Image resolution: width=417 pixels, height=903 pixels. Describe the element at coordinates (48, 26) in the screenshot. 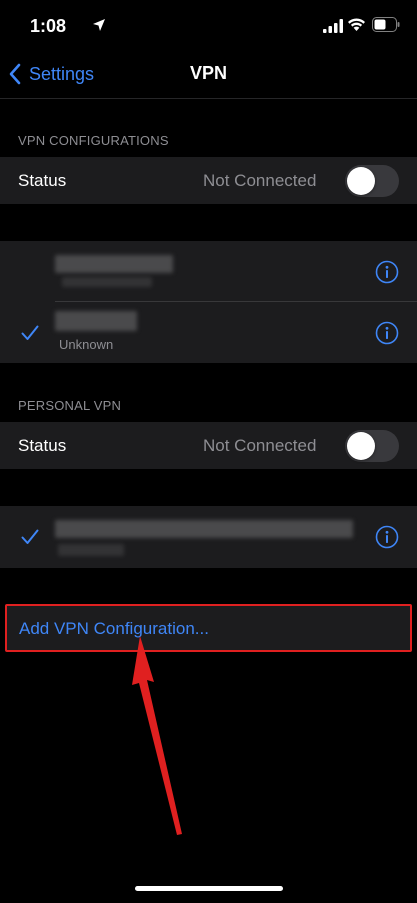

I see `status-time: 1:08` at that location.